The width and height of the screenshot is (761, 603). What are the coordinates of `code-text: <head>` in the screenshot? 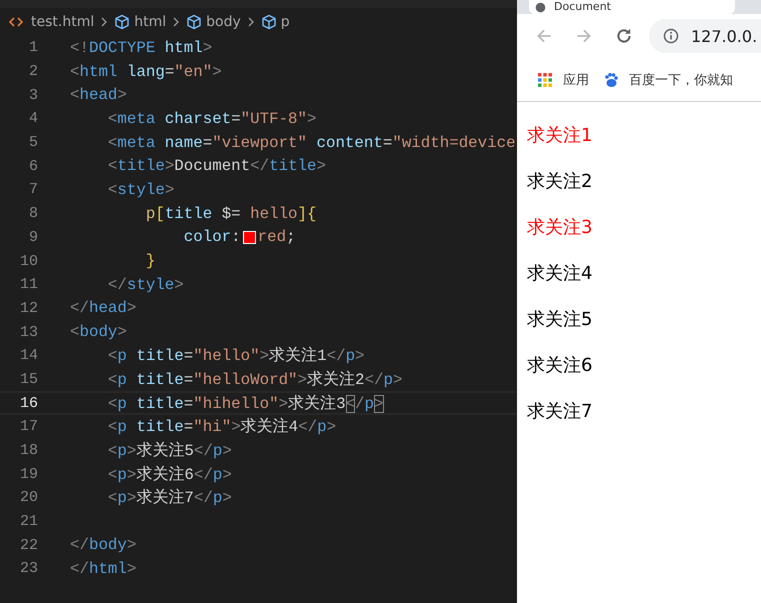 It's located at (98, 95).